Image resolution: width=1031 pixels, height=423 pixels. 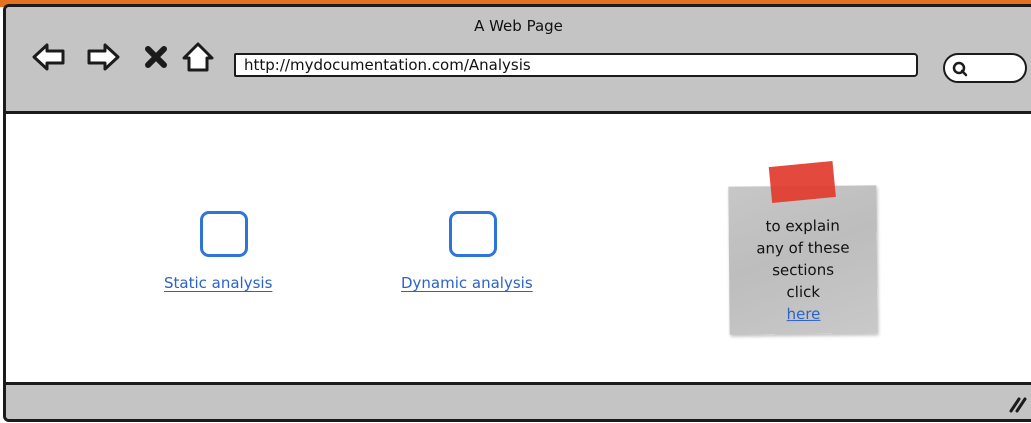 I want to click on note-line: any of these, so click(x=803, y=248).